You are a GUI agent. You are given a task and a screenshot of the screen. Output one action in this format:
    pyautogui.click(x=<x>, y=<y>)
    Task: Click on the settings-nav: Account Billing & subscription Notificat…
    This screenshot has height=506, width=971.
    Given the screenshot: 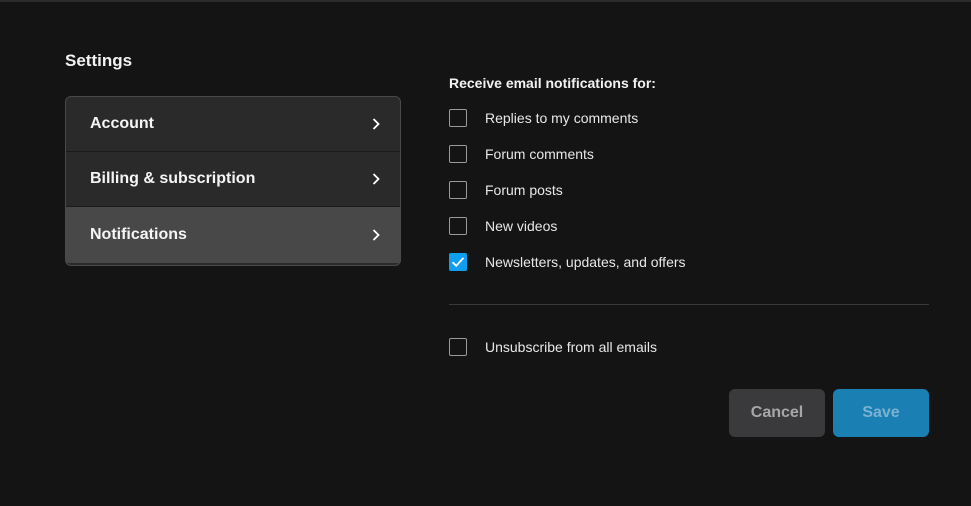 What is the action you would take?
    pyautogui.click(x=233, y=181)
    